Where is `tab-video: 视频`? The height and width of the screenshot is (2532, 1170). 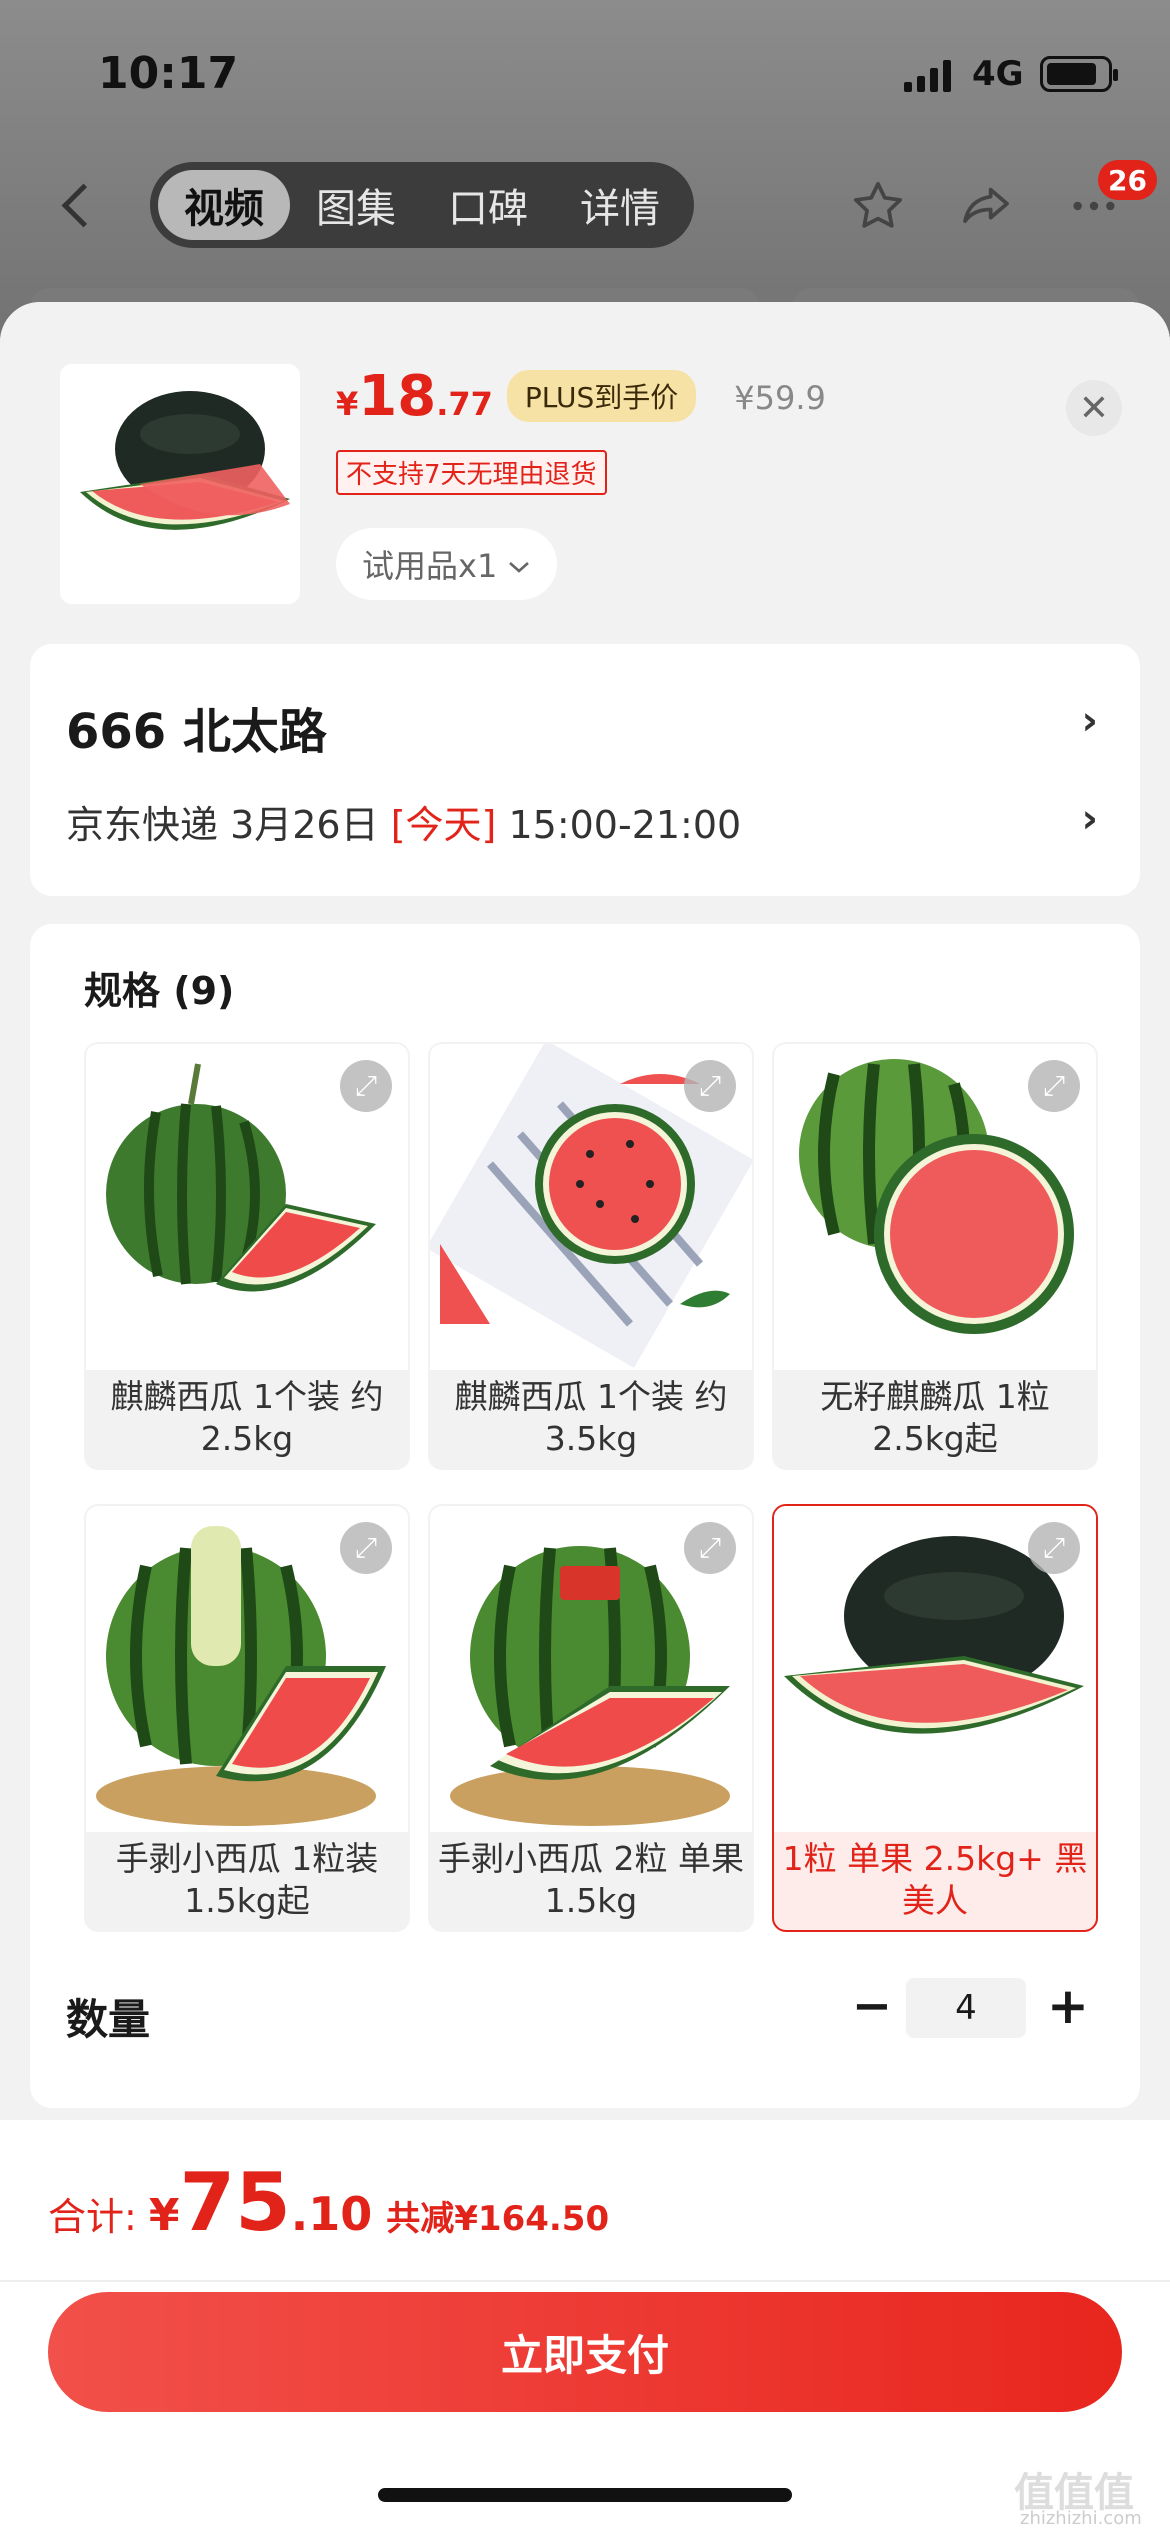 tab-video: 视频 is located at coordinates (224, 205).